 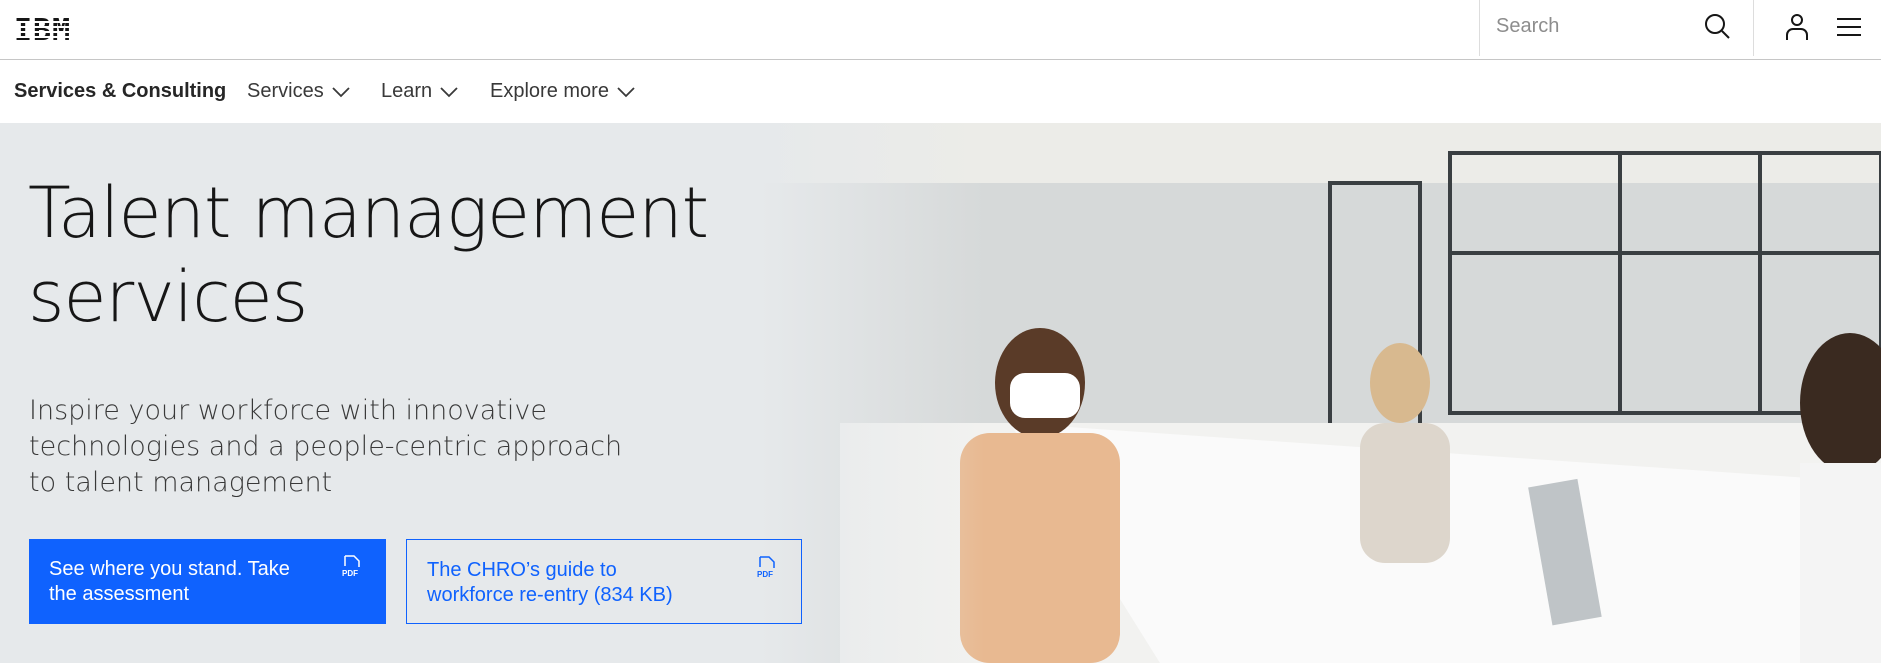 I want to click on user-icon, so click(x=1797, y=27).